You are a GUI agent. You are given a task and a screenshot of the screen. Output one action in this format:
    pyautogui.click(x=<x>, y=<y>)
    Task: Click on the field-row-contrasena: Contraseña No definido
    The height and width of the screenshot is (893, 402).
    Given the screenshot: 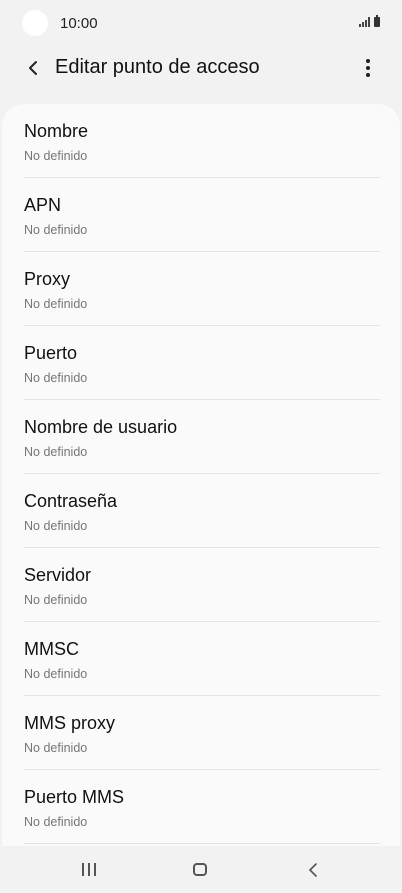 What is the action you would take?
    pyautogui.click(x=202, y=511)
    